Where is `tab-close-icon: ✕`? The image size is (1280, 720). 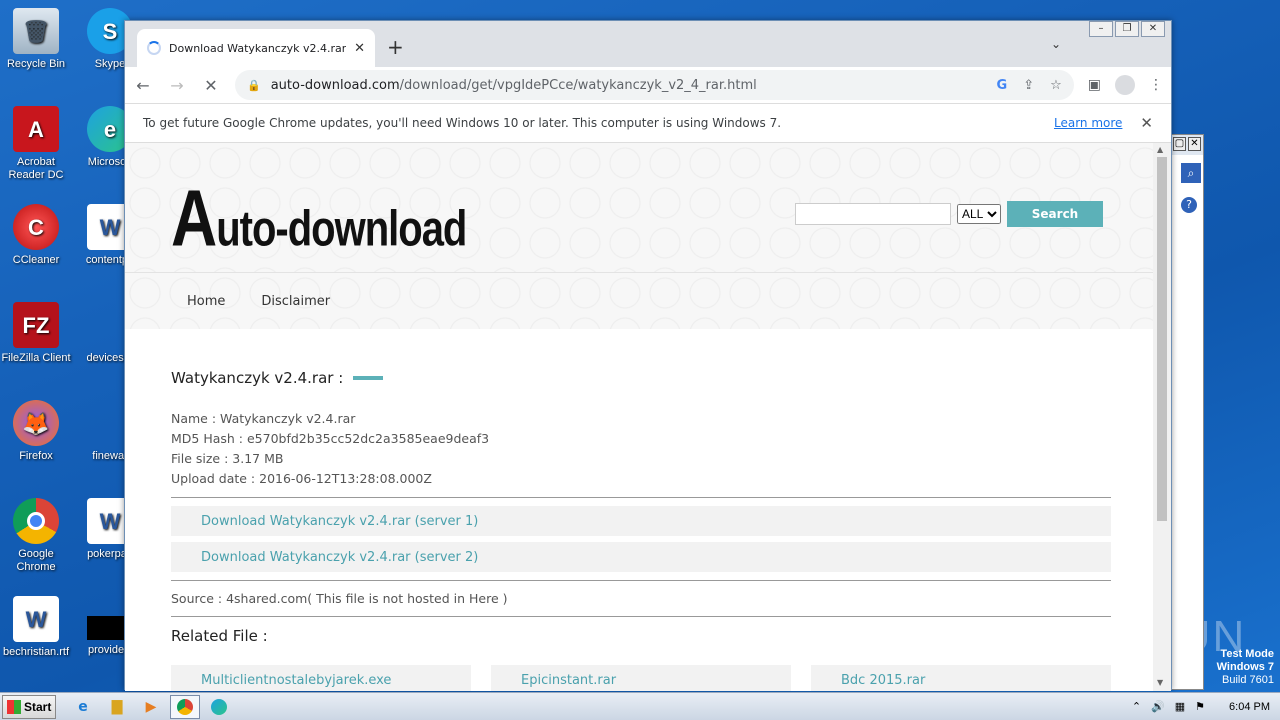
tab-close-icon: ✕ is located at coordinates (359, 48).